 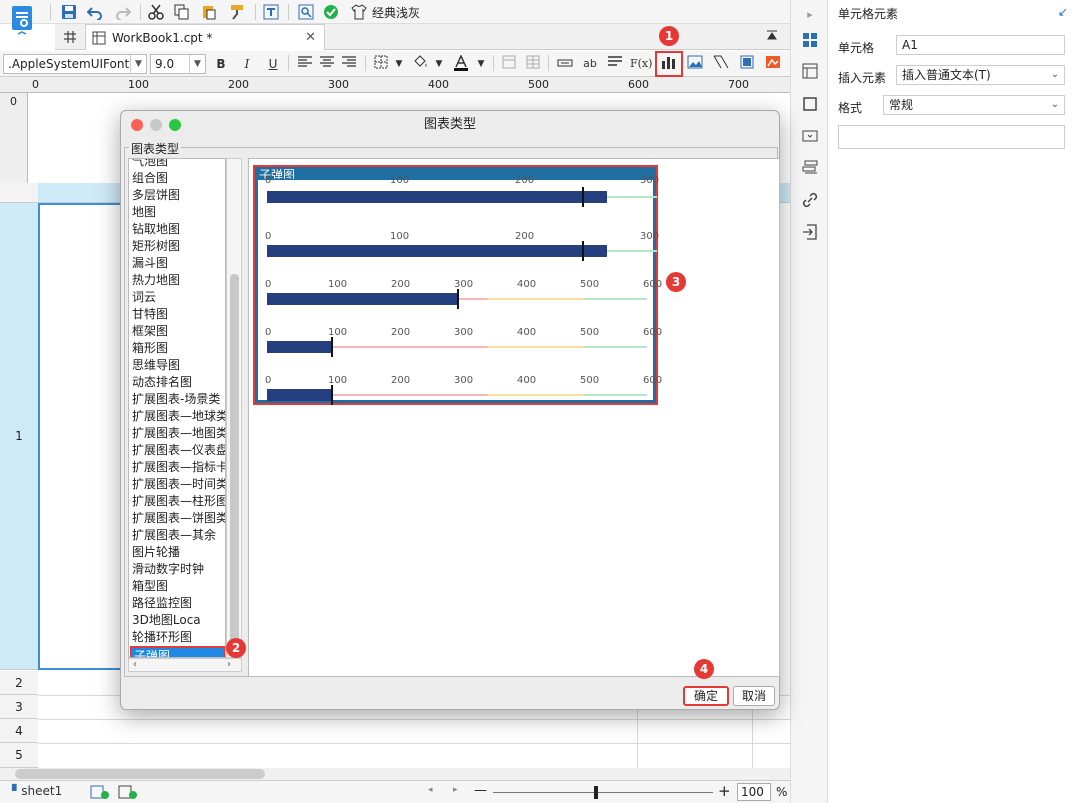 I want to click on list-hscrollbar: ‹ ›, so click(x=185, y=665).